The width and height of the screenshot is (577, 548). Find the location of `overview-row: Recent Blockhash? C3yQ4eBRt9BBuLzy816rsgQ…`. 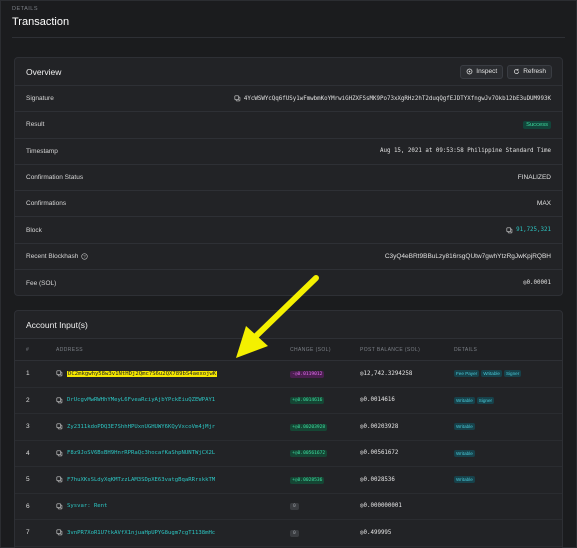

overview-row: Recent Blockhash? C3yQ4eBRt9BBuLzy816rsgQ… is located at coordinates (288, 257).